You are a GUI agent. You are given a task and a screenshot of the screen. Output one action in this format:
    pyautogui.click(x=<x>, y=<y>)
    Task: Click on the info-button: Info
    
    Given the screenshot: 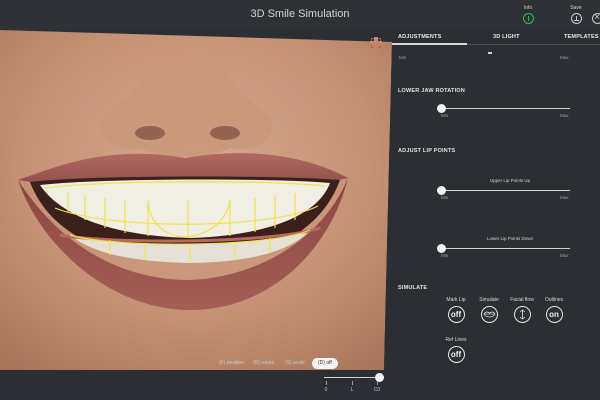 What is the action you would take?
    pyautogui.click(x=528, y=14)
    